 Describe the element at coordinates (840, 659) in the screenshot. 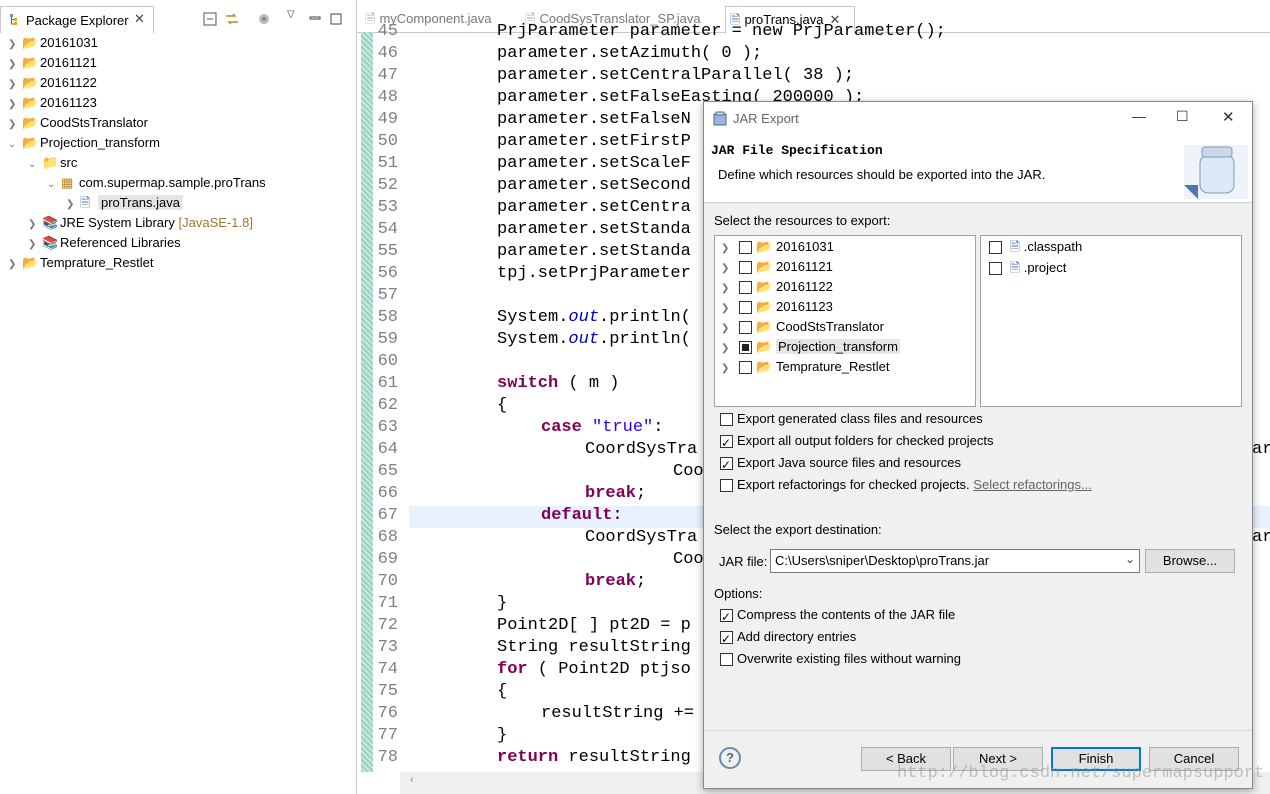

I see `option-overwrite: Overwrite existing files without warning` at that location.